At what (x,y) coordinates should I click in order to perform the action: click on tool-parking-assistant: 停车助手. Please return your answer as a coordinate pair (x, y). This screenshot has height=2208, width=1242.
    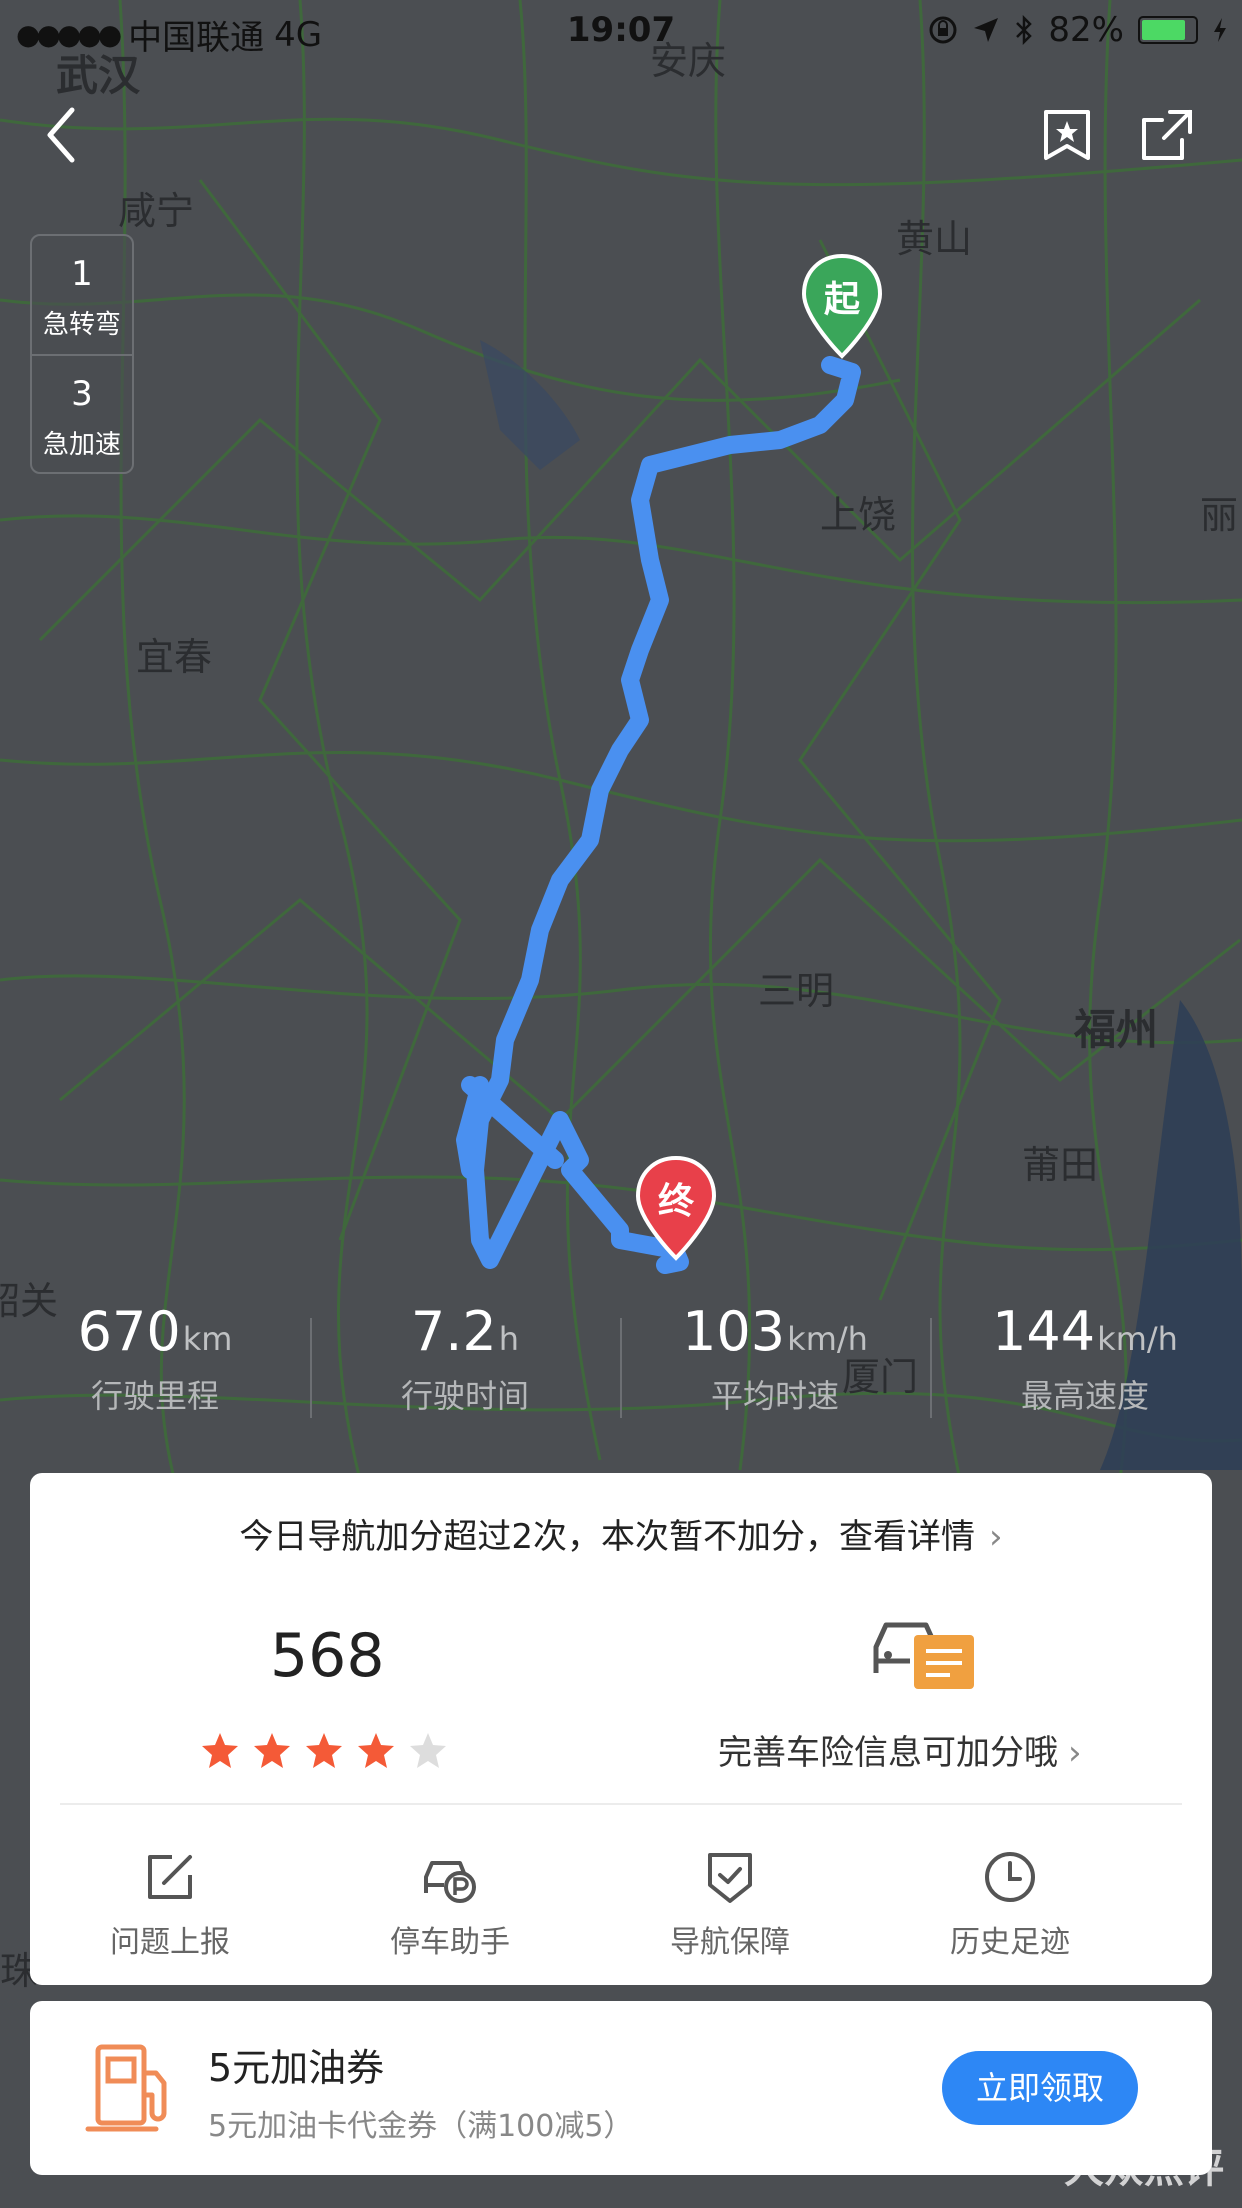
    Looking at the image, I should click on (450, 1905).